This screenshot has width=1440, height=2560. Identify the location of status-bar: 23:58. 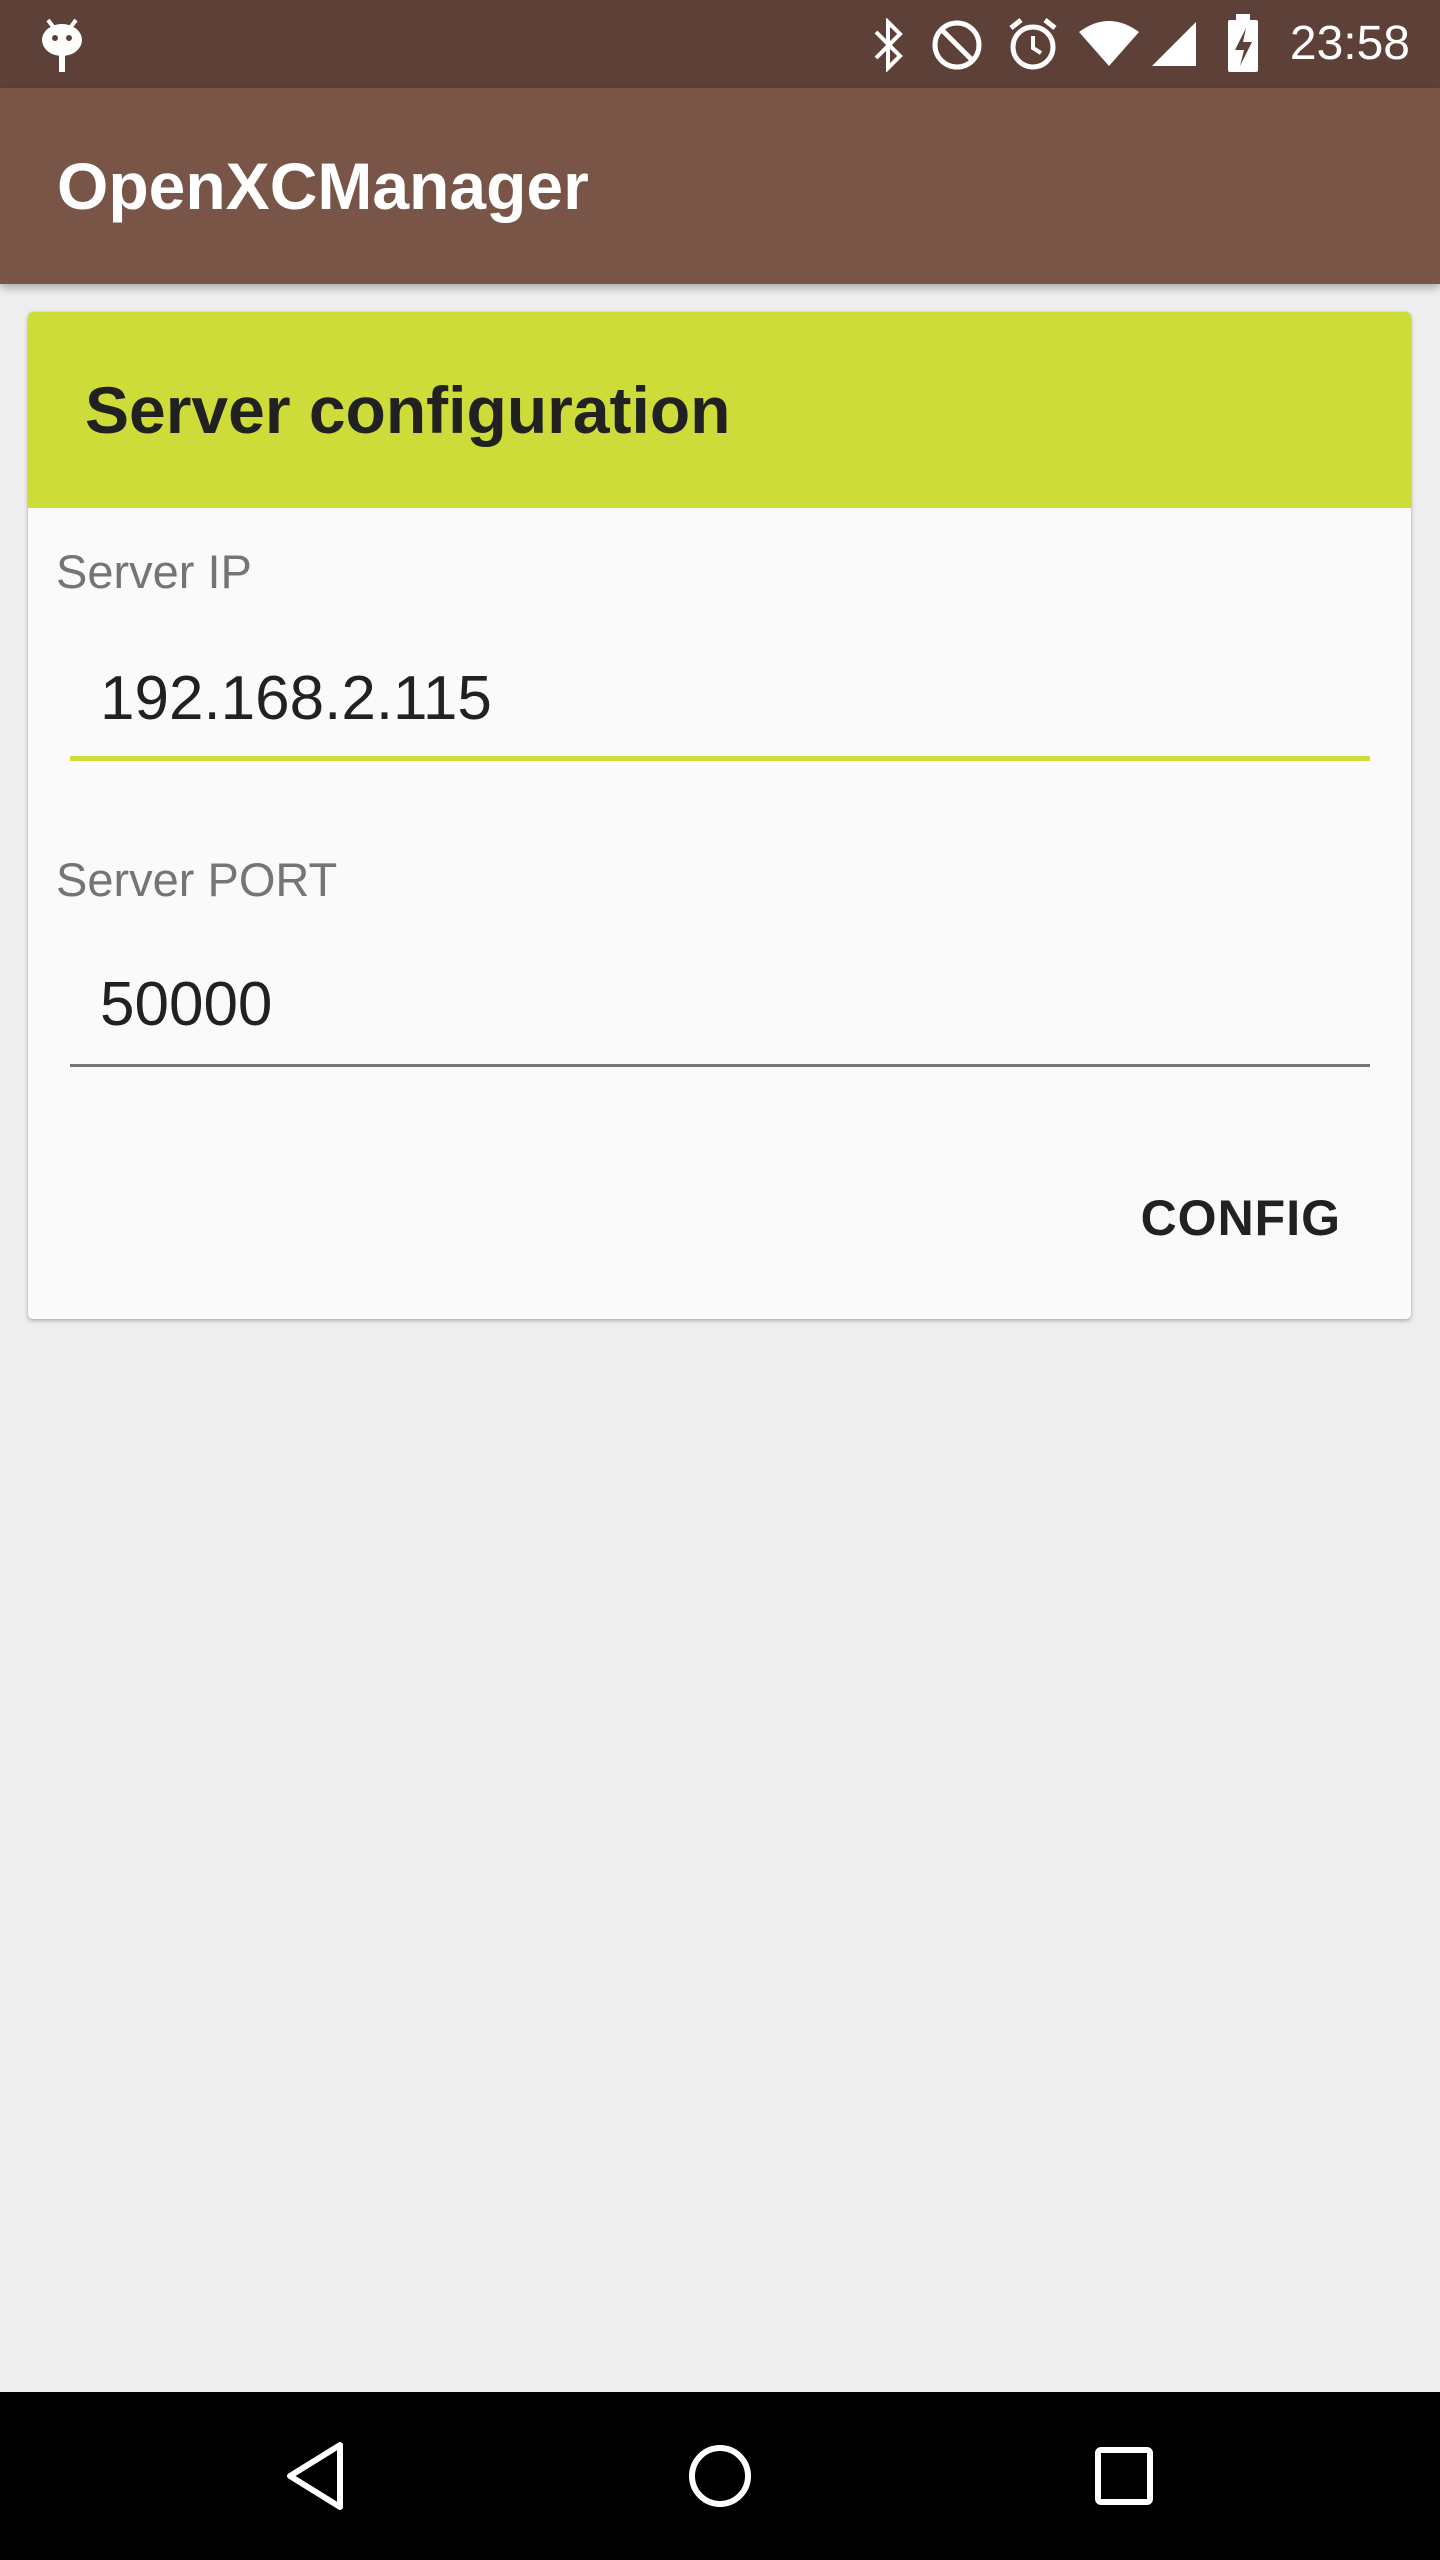
(720, 44).